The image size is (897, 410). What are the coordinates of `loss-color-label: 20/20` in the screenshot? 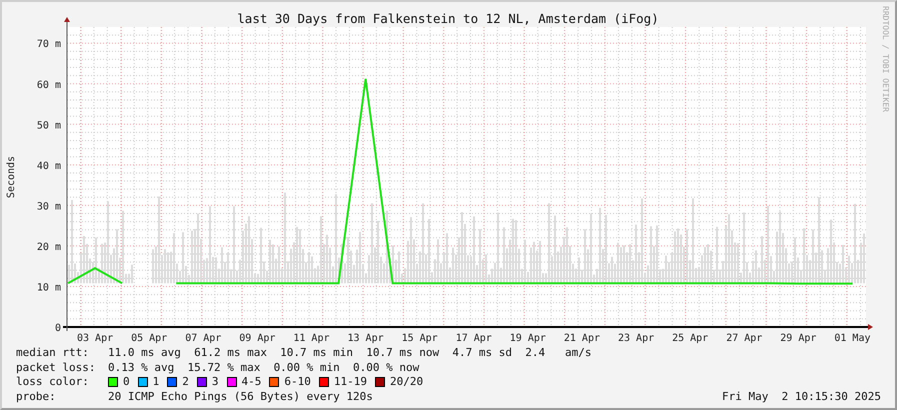 It's located at (407, 382).